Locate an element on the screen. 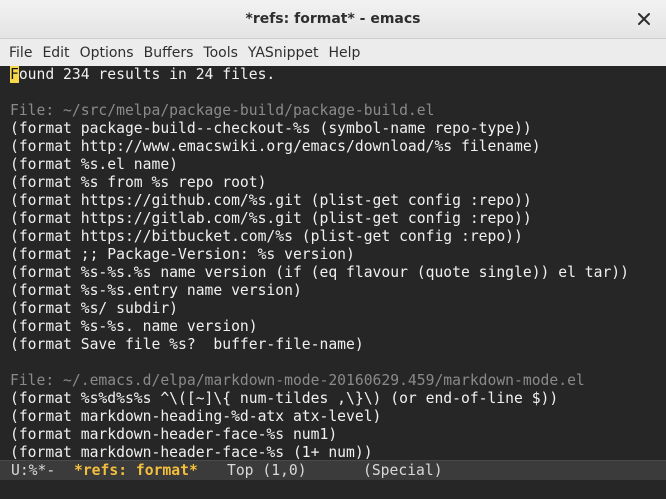 The height and width of the screenshot is (499, 666). result-line: (format Save file %s? buffer-file-name) is located at coordinates (333, 345).